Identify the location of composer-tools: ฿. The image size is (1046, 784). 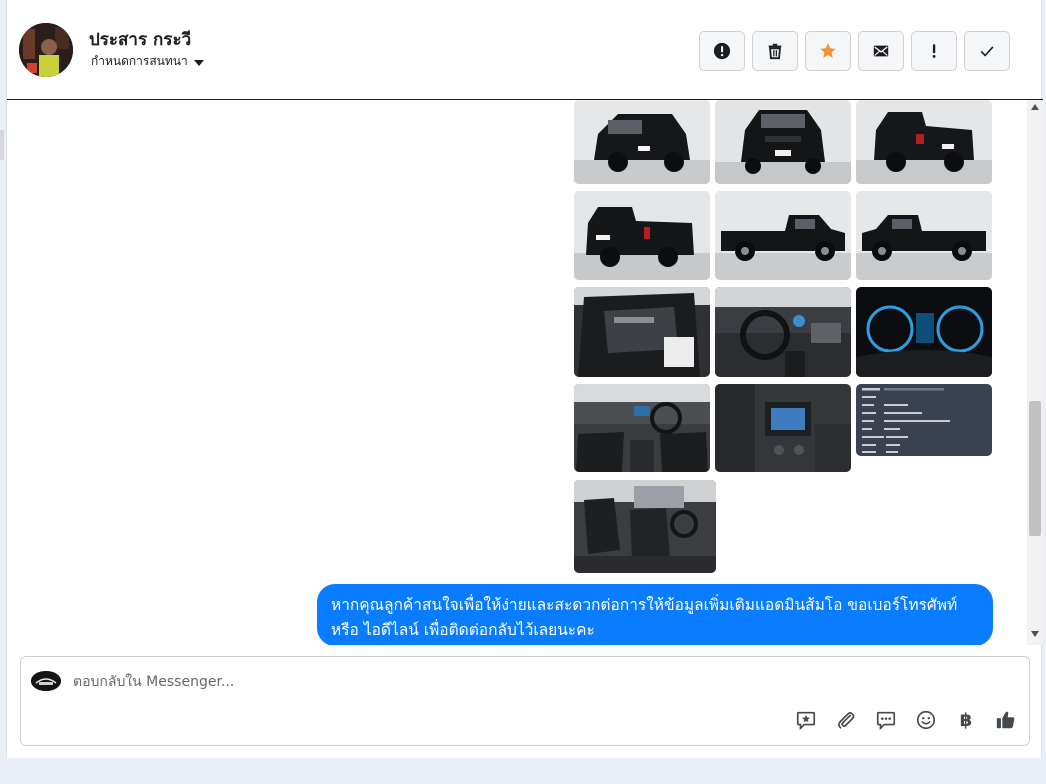
(906, 720).